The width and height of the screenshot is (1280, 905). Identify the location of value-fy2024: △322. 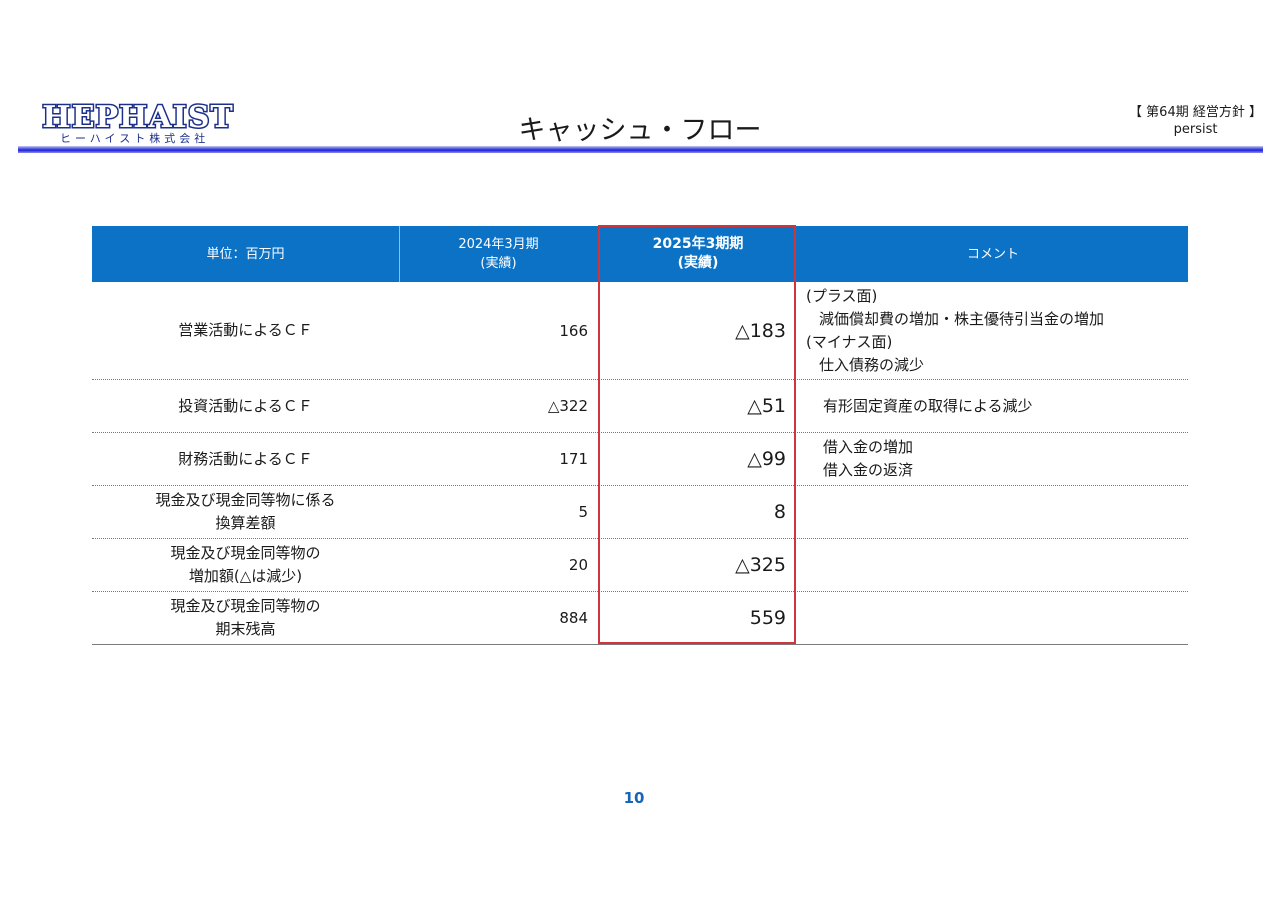
(567, 406).